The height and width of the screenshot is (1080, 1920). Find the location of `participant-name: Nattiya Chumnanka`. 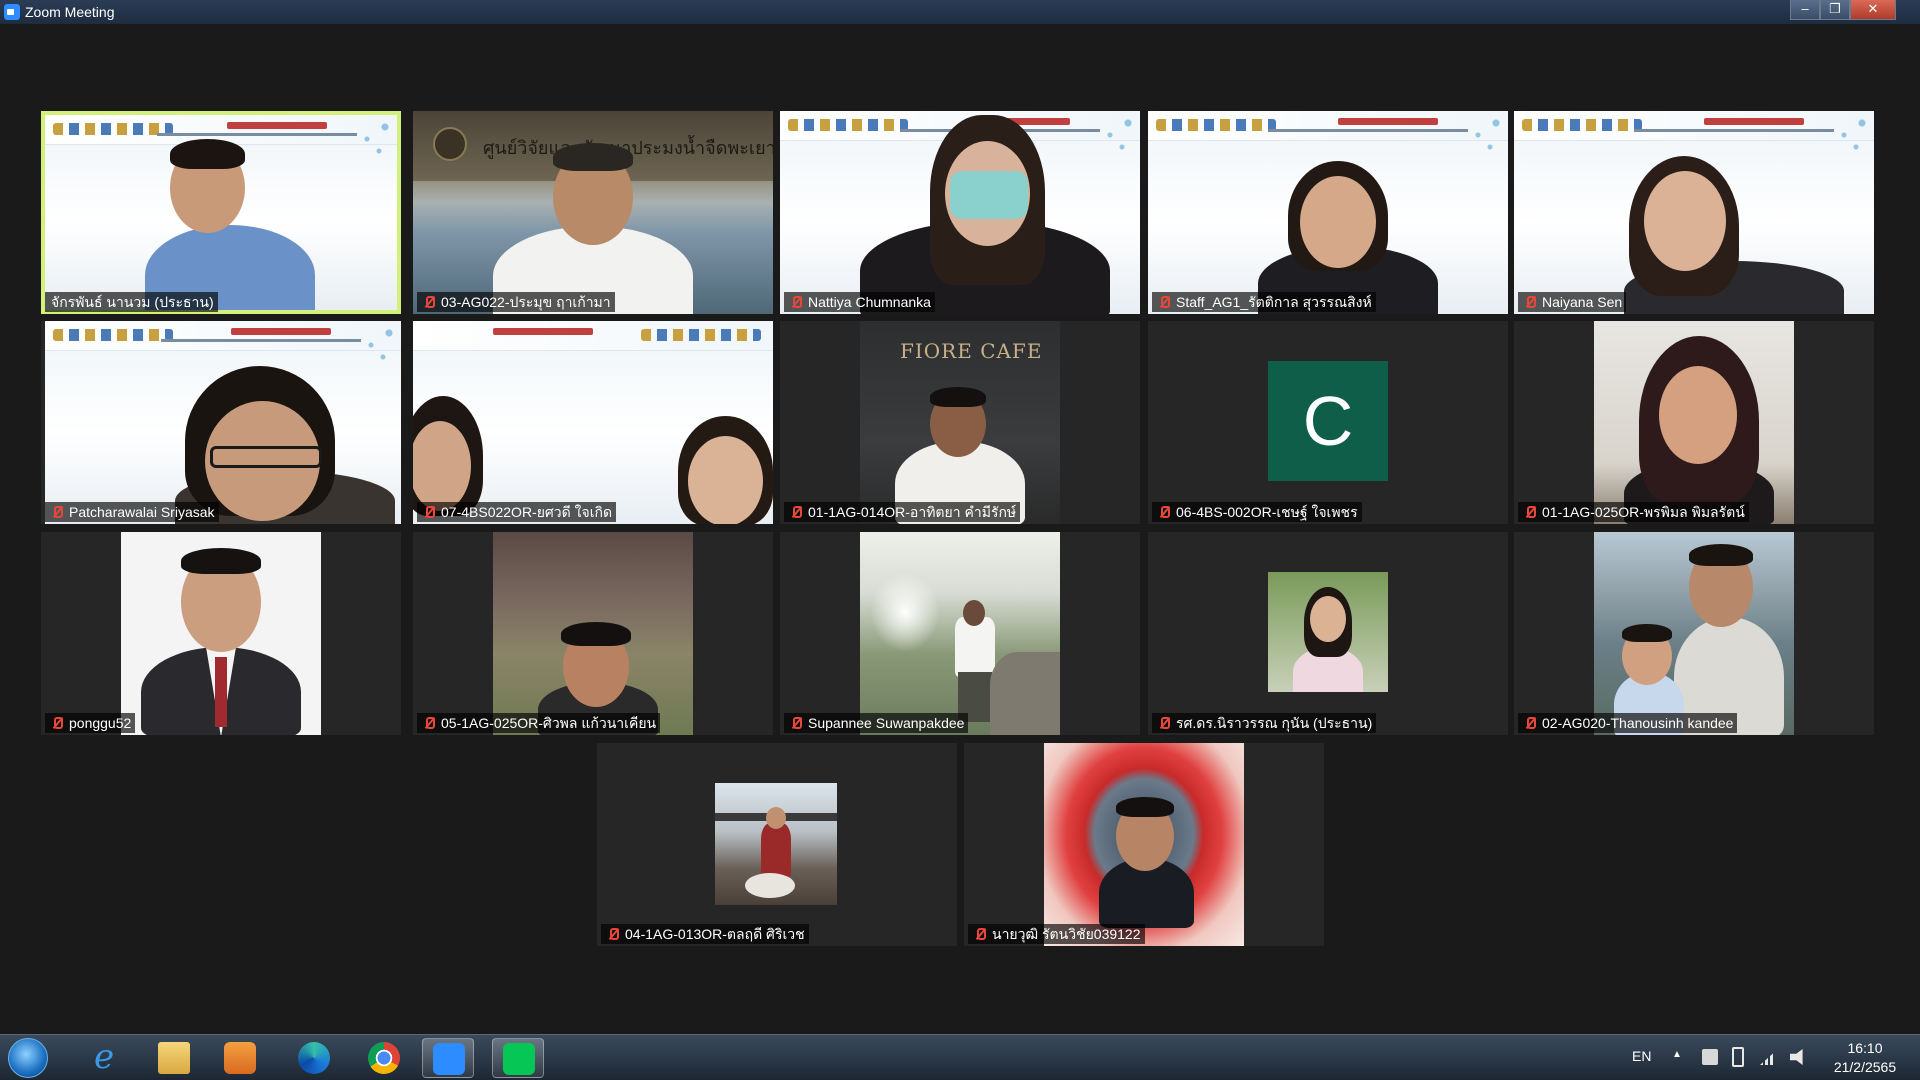

participant-name: Nattiya Chumnanka is located at coordinates (859, 302).